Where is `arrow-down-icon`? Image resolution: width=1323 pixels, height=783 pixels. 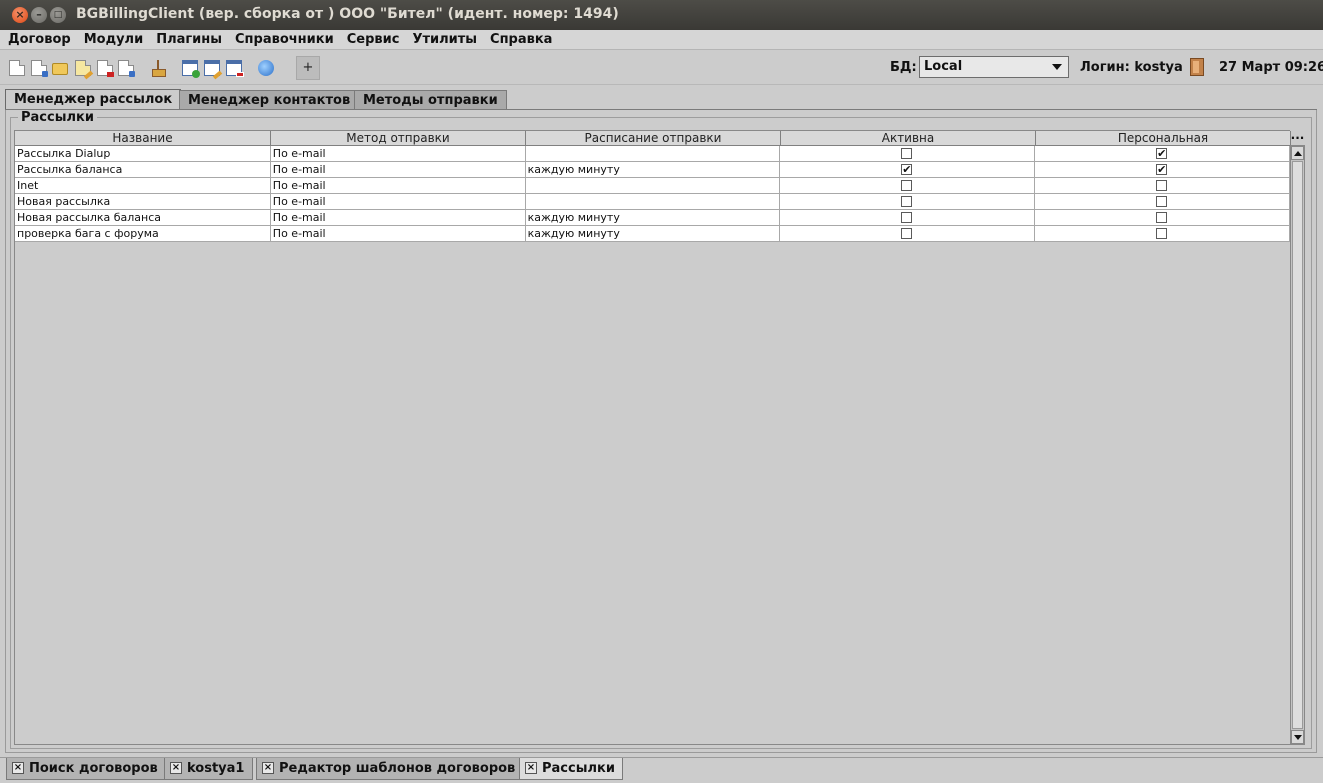
arrow-down-icon is located at coordinates (1298, 737).